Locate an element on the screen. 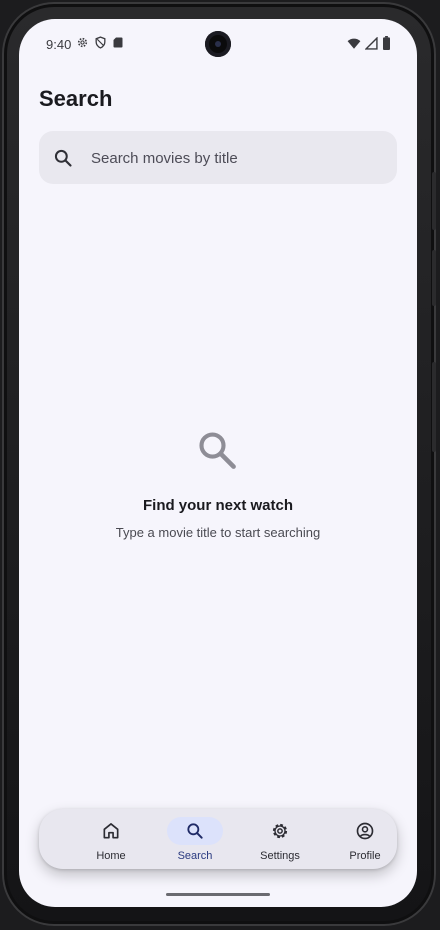 The height and width of the screenshot is (930, 440). status-time: 9:40 is located at coordinates (59, 44).